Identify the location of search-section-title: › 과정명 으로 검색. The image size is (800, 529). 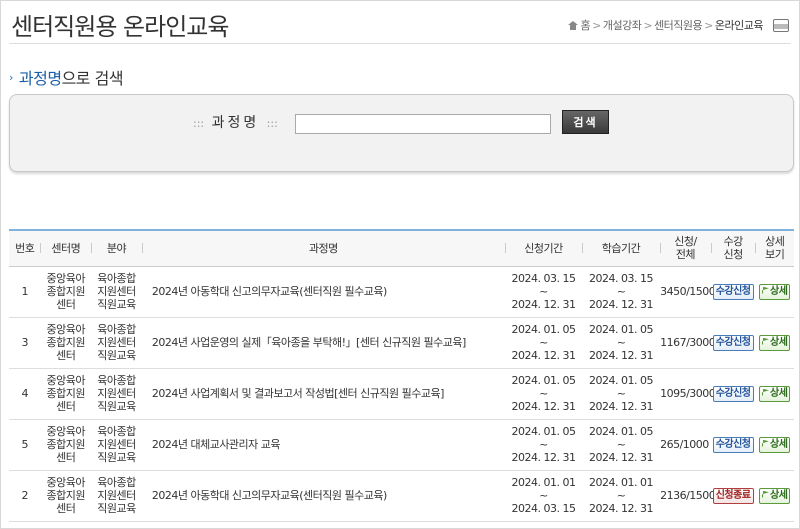
(66, 77).